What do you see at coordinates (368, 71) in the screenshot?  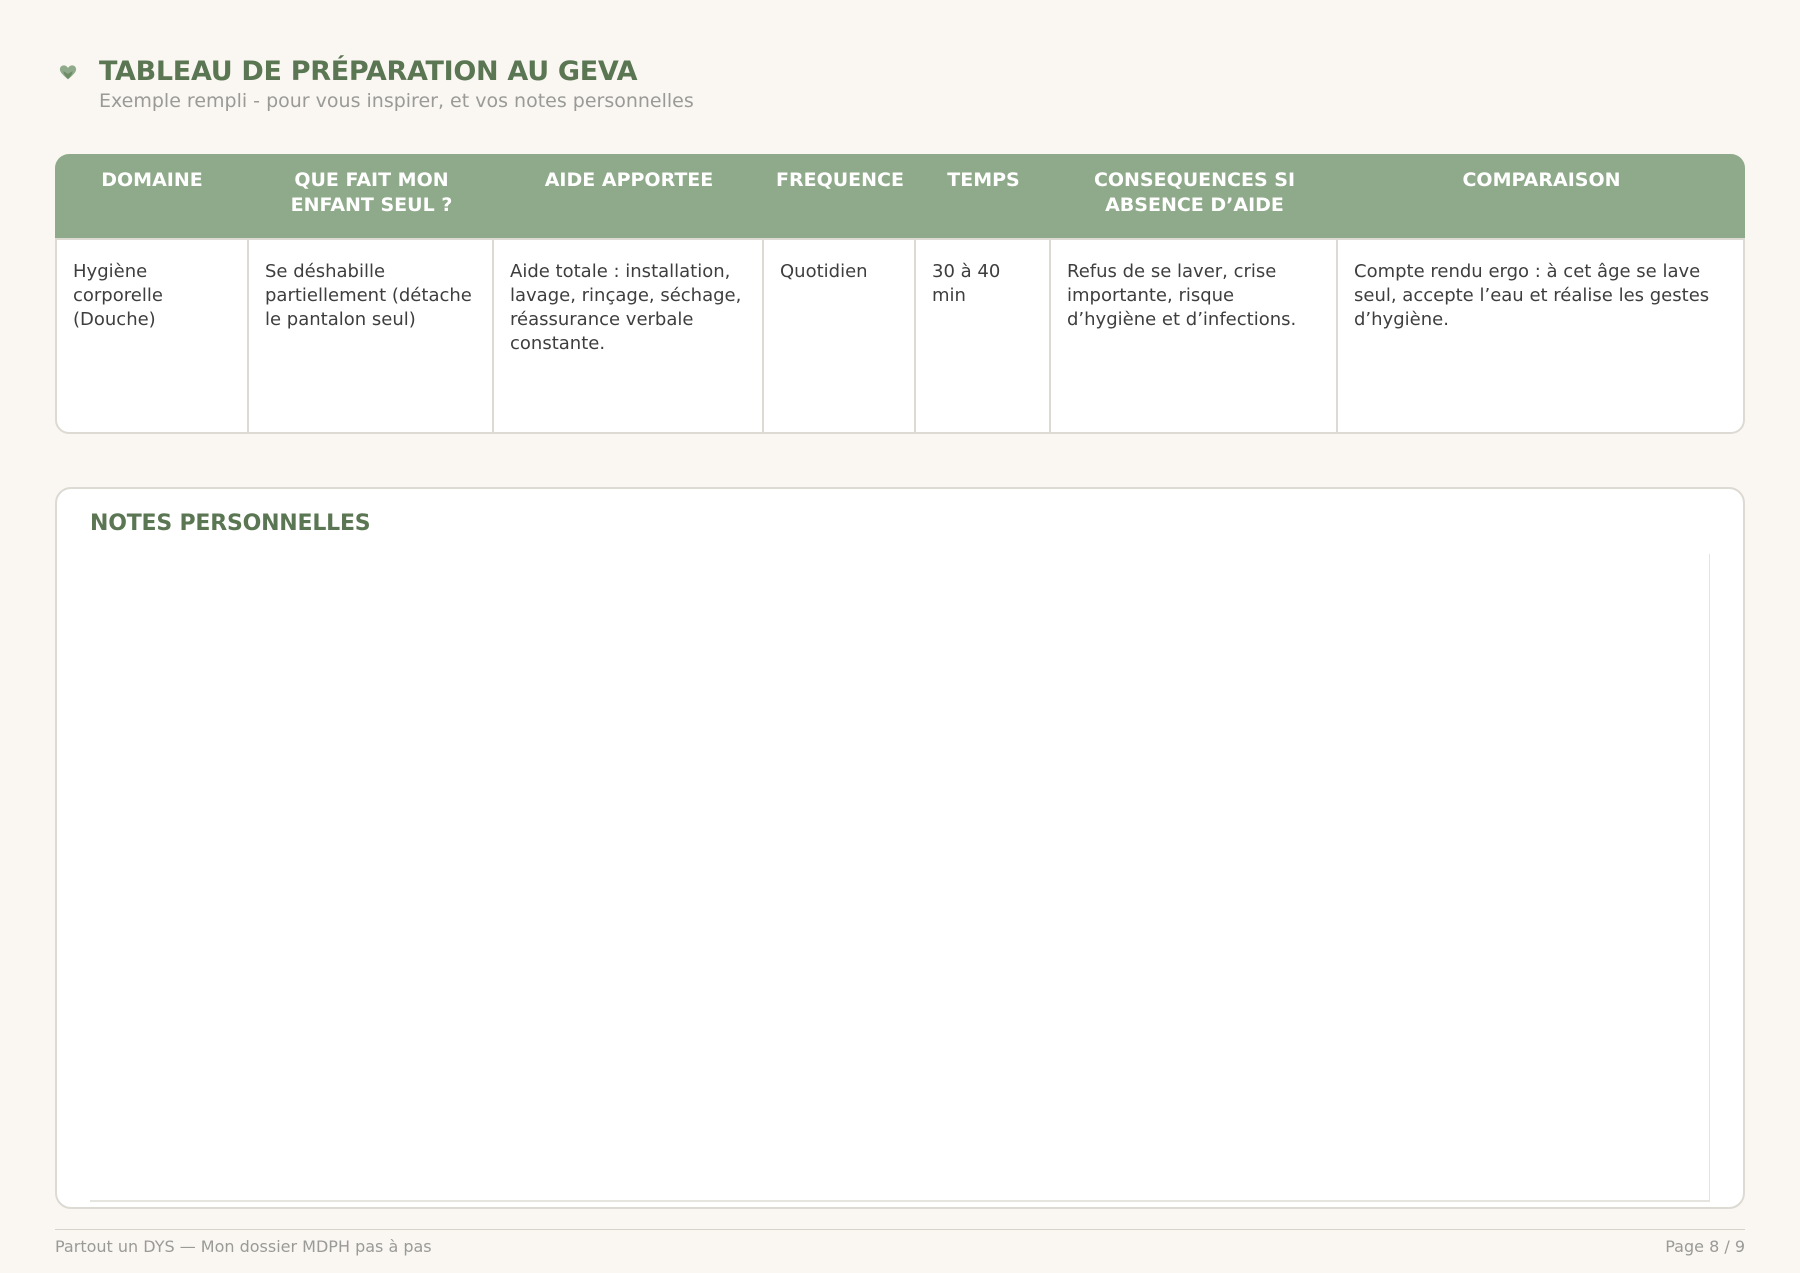 I see `page-title: TABLEAU DE PRÉPARATION AU GEVA` at bounding box center [368, 71].